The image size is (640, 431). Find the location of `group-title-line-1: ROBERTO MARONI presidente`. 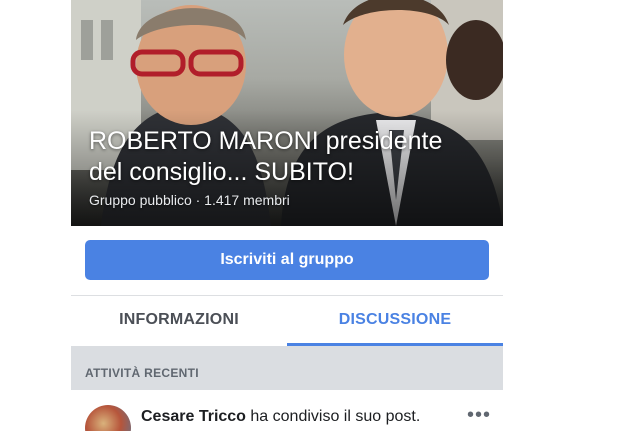

group-title-line-1: ROBERTO MARONI presidente is located at coordinates (266, 141).